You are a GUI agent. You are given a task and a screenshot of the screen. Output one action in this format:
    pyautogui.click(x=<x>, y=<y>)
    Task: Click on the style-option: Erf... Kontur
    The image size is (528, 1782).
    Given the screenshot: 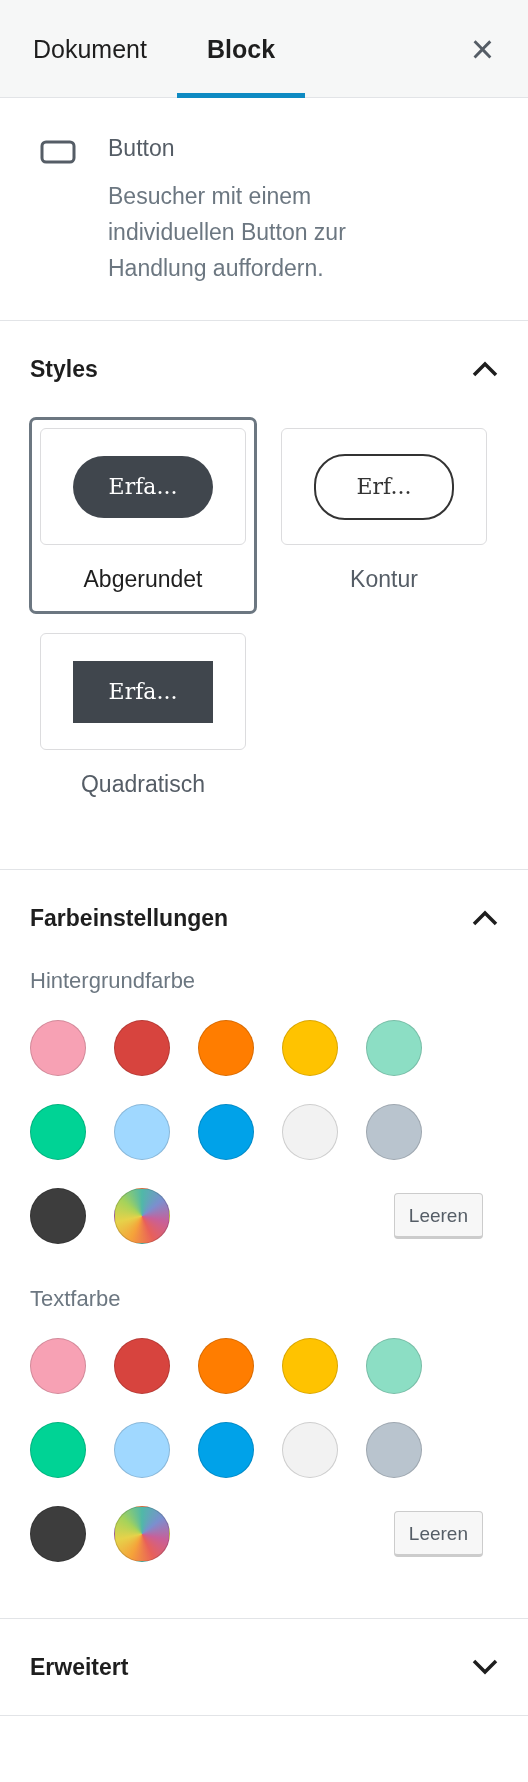 What is the action you would take?
    pyautogui.click(x=384, y=515)
    